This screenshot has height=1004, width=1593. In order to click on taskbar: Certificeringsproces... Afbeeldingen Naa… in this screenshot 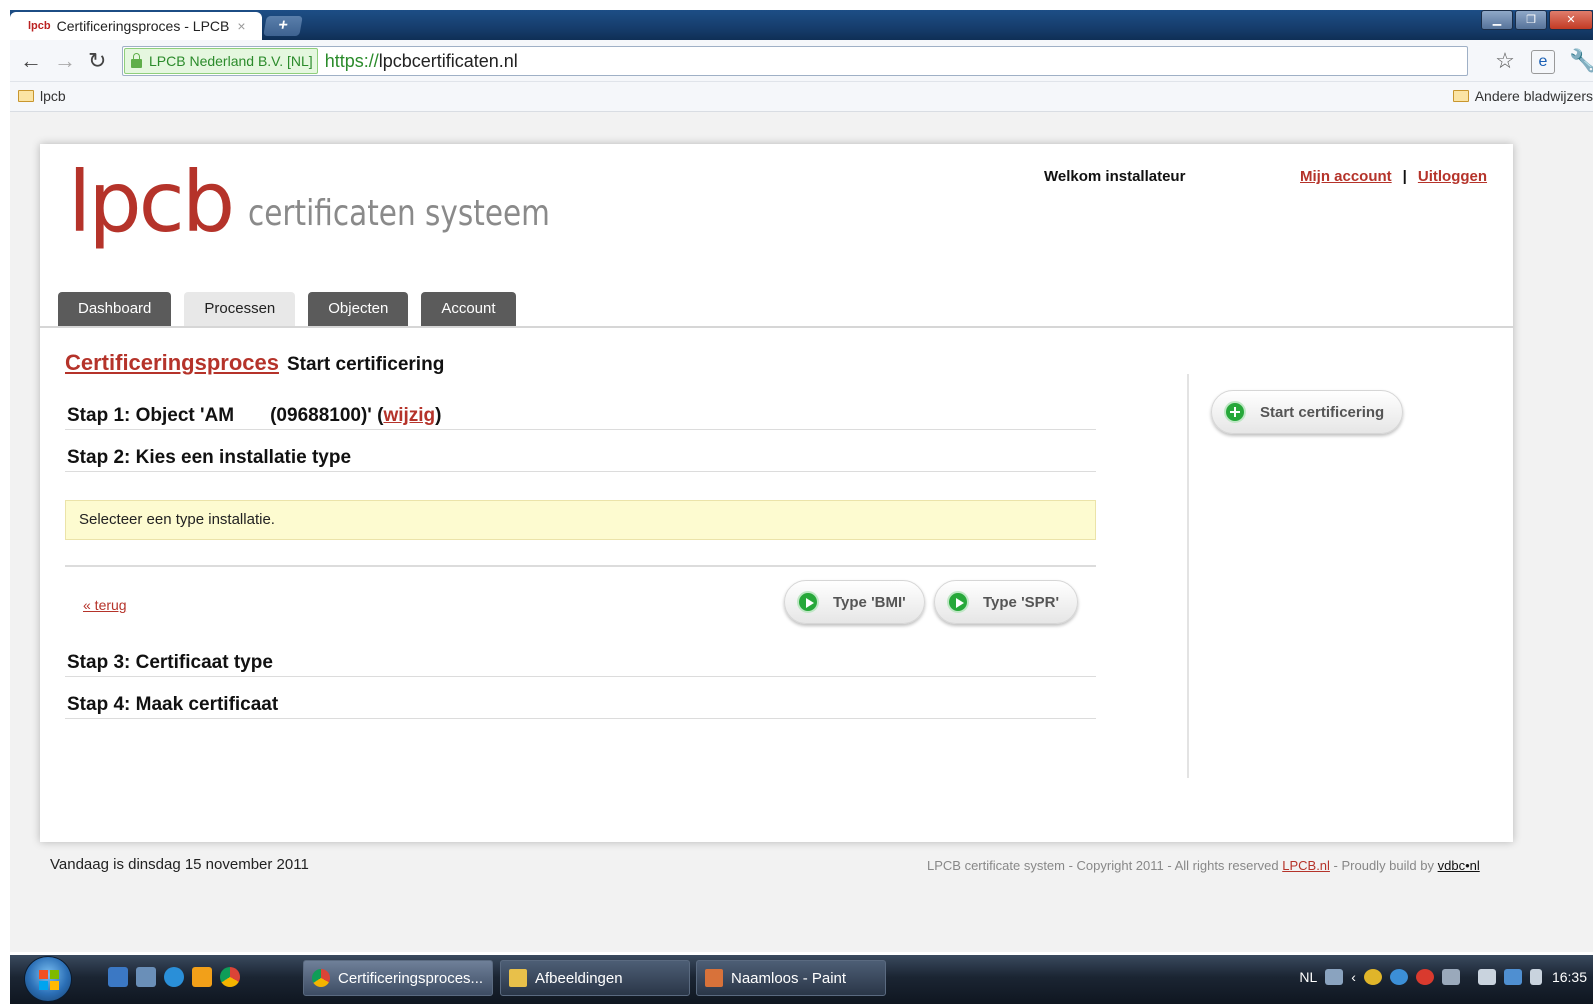, I will do `click(801, 979)`.